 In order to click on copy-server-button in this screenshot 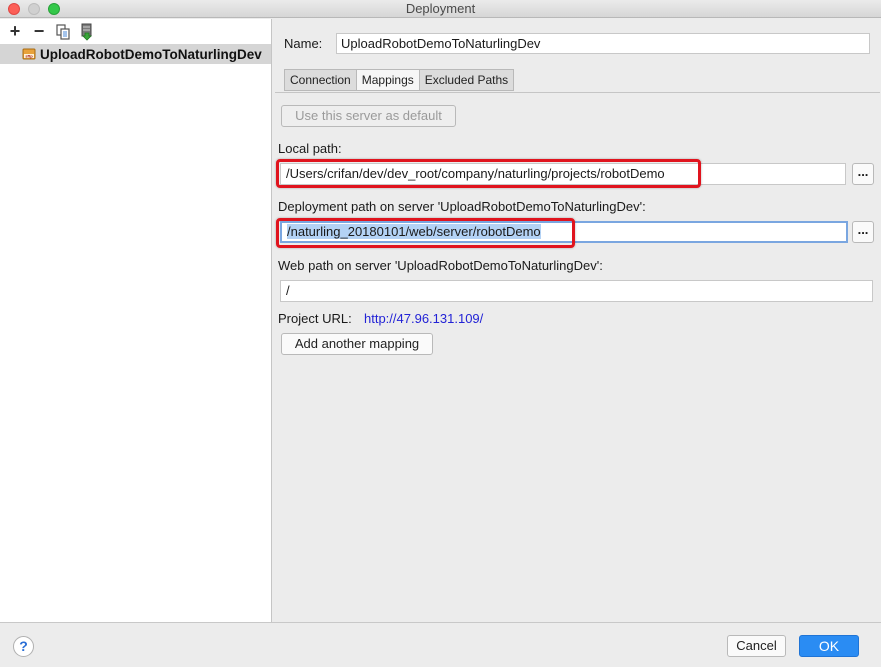, I will do `click(63, 32)`.